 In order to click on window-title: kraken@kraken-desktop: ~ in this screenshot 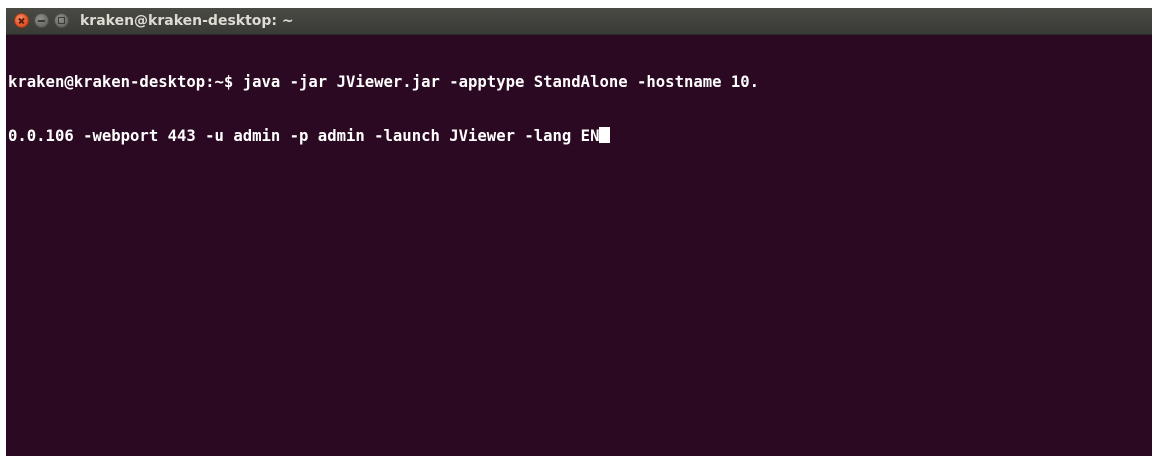, I will do `click(187, 21)`.